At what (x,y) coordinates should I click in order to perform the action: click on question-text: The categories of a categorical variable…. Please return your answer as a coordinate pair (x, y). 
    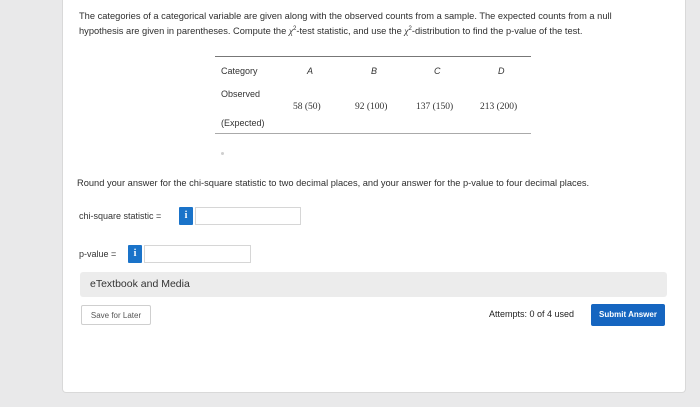
    Looking at the image, I should click on (377, 24).